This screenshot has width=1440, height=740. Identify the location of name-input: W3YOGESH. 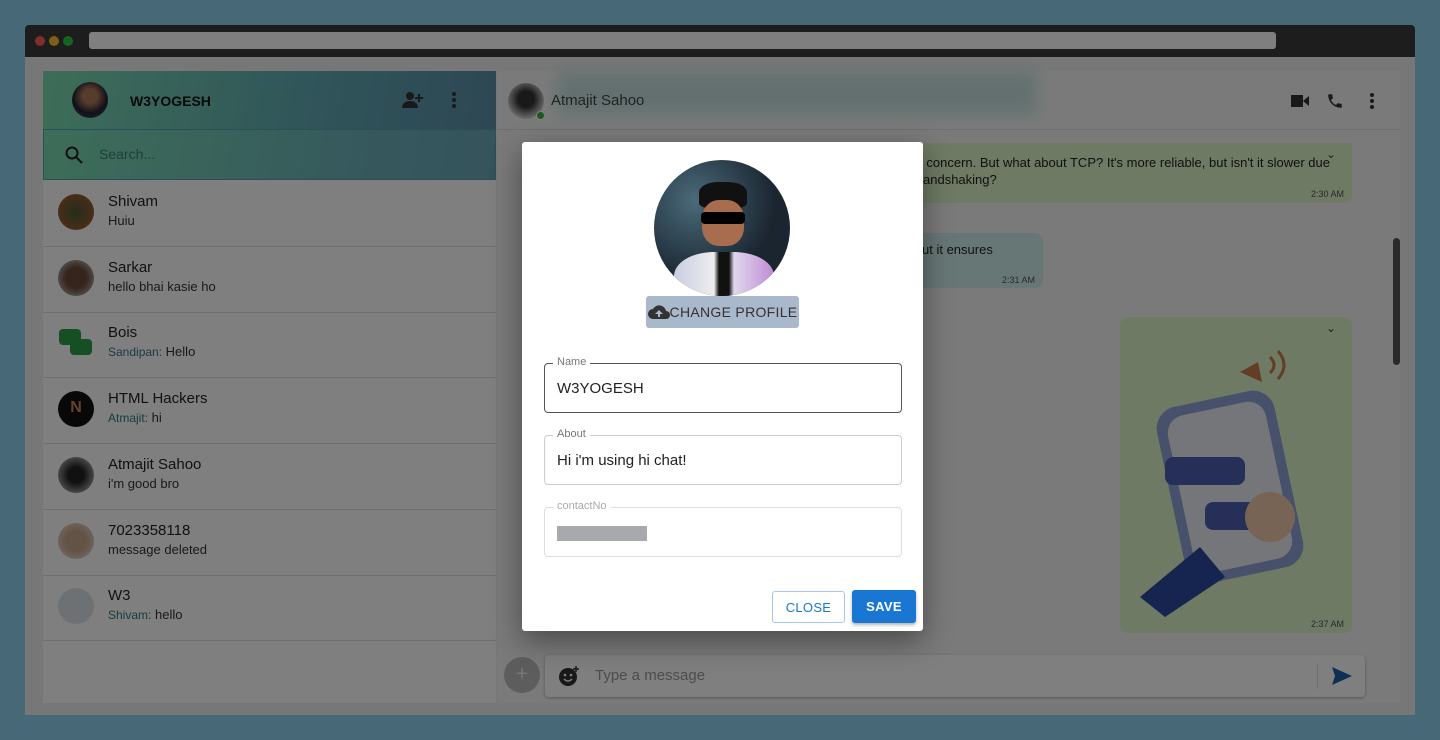
(600, 388).